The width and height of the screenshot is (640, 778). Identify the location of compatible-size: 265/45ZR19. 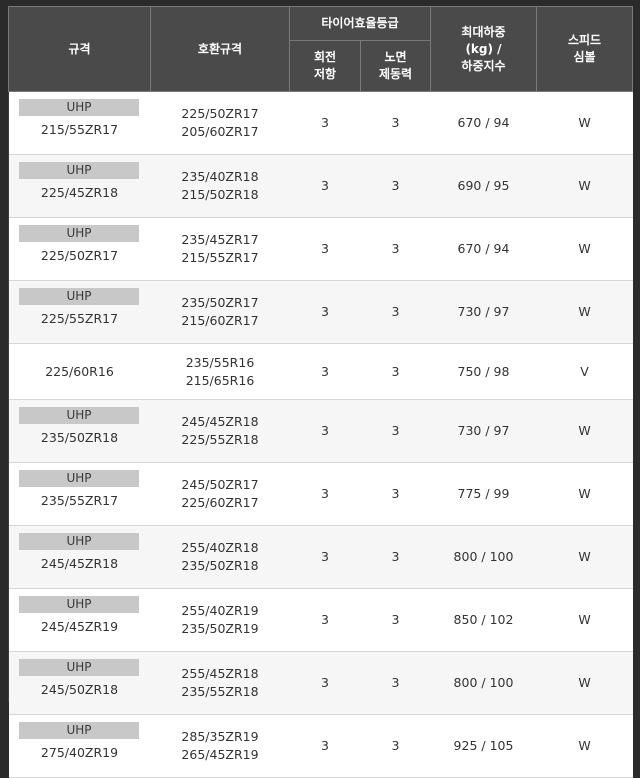
(220, 754).